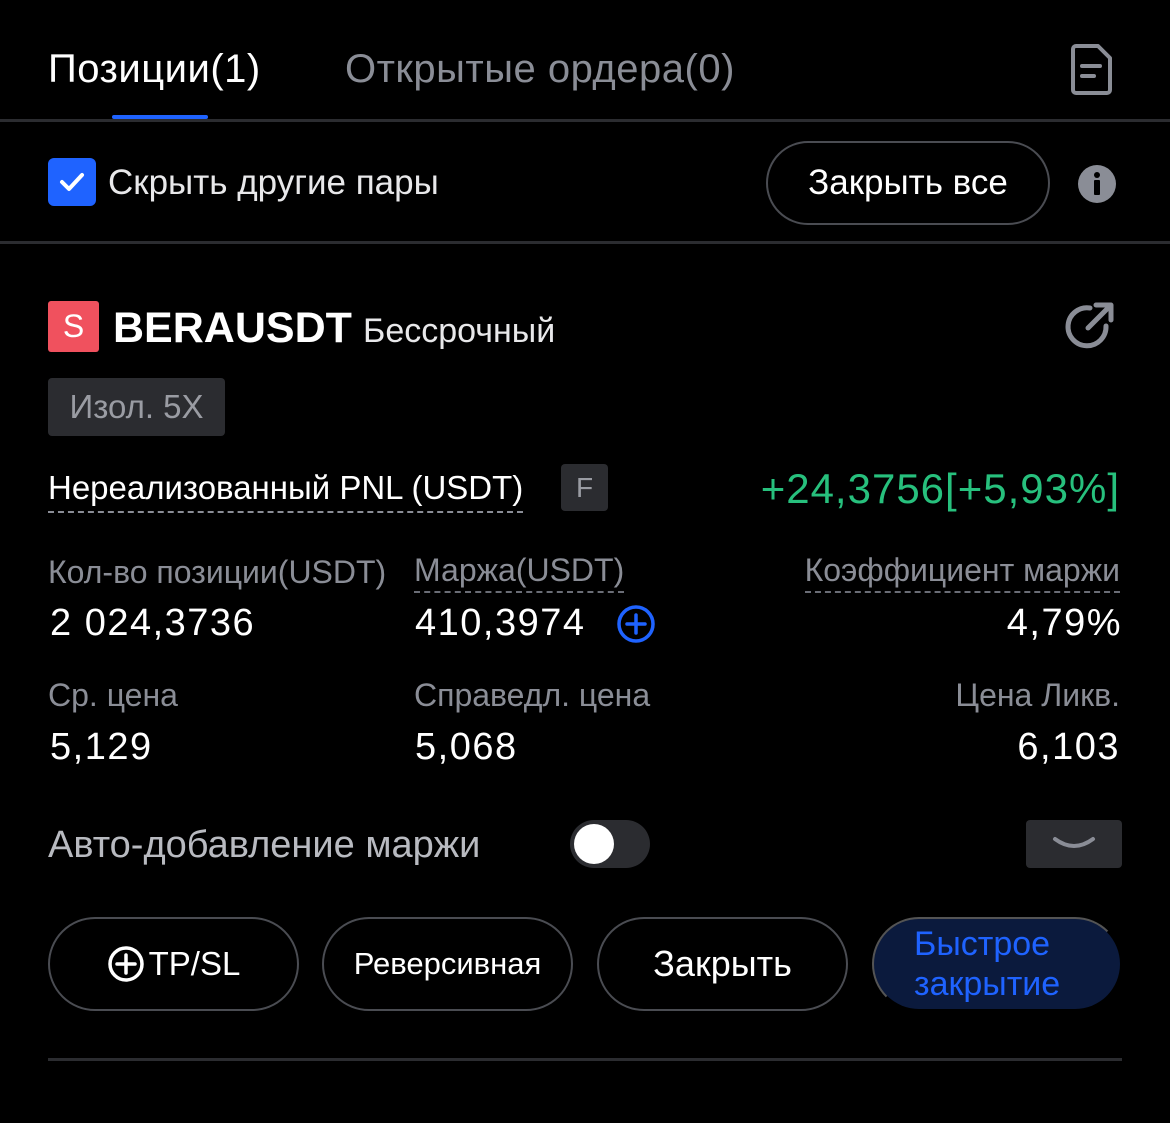 The width and height of the screenshot is (1170, 1123). What do you see at coordinates (532, 695) in the screenshot?
I see `fair-price-label: Справедл. цена` at bounding box center [532, 695].